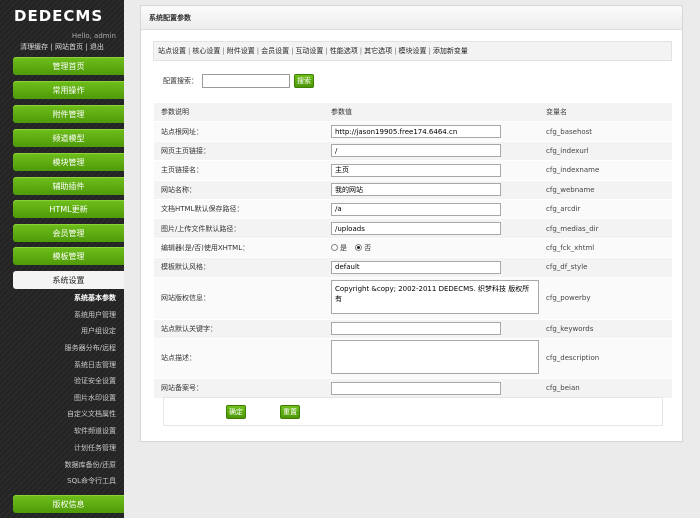 The image size is (700, 518). I want to click on subnav-custom-attrs: 自定义文档属性, so click(91, 414).